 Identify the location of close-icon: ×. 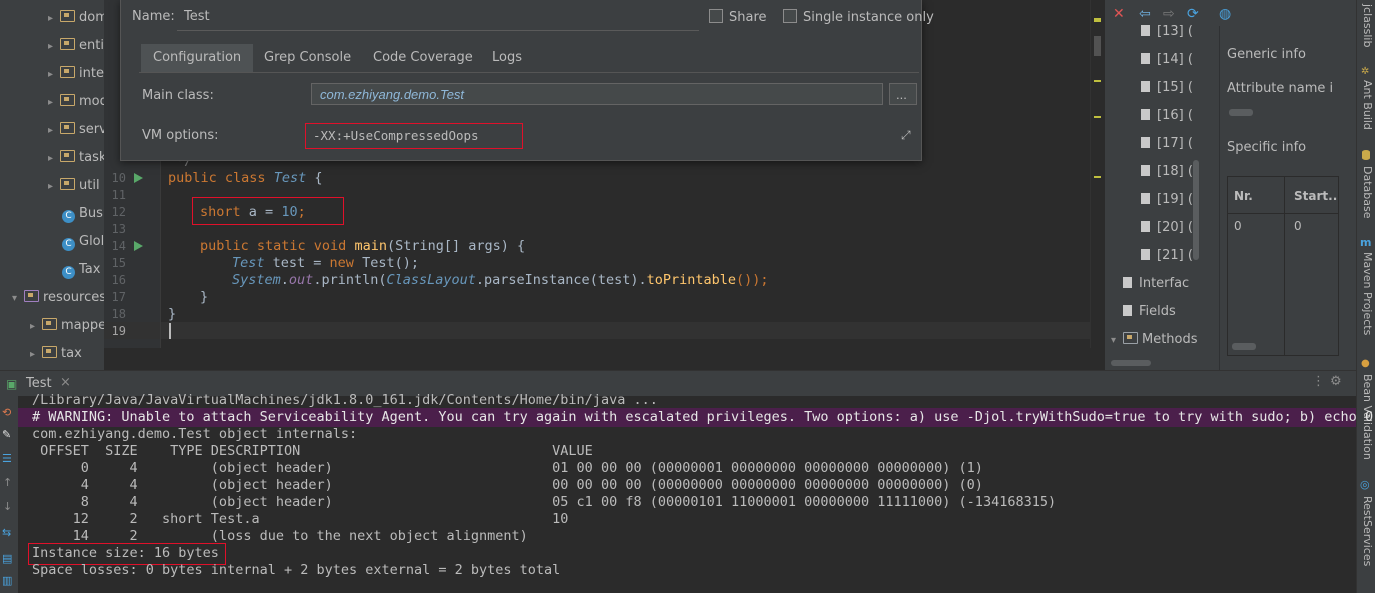
(65, 382).